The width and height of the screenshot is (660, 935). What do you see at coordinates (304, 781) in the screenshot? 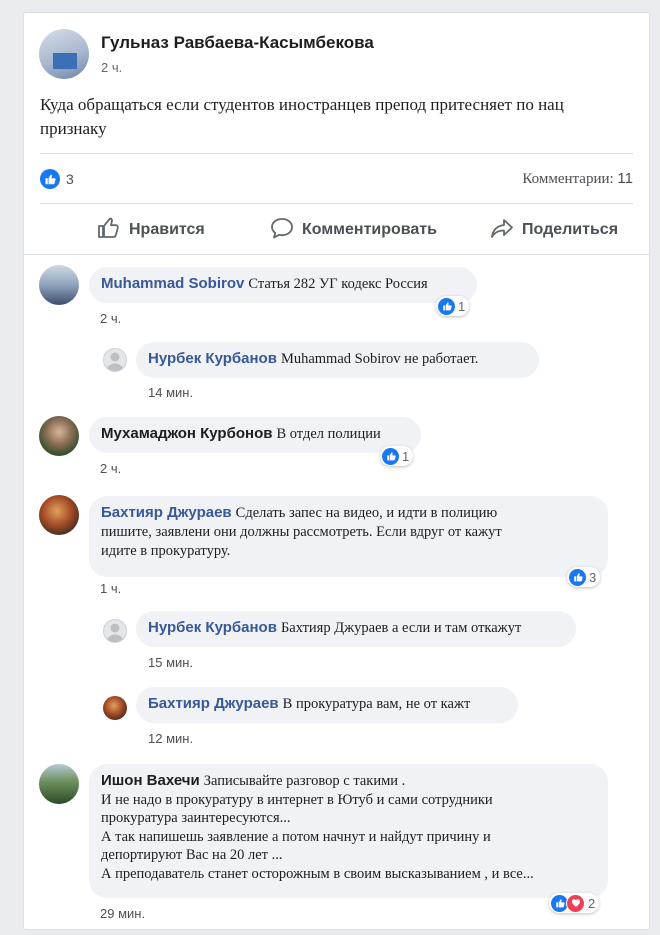
I see `comment-text: Записывайте разговор с такими .` at bounding box center [304, 781].